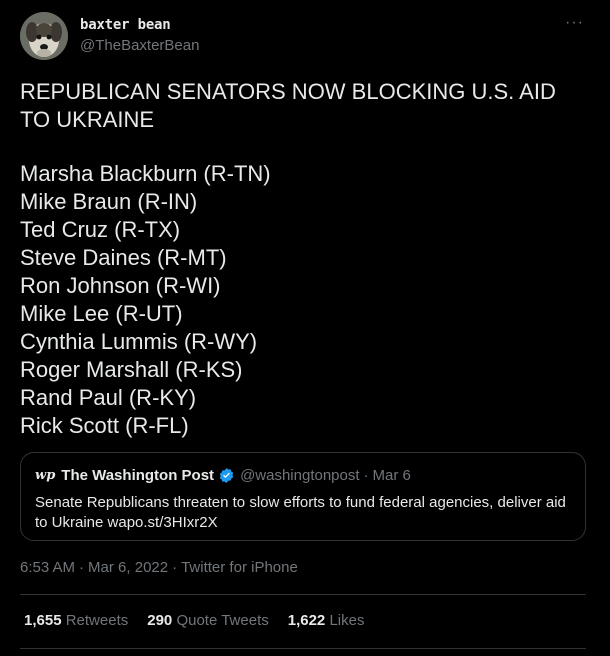  I want to click on author-display-name: baxter bean, so click(125, 25).